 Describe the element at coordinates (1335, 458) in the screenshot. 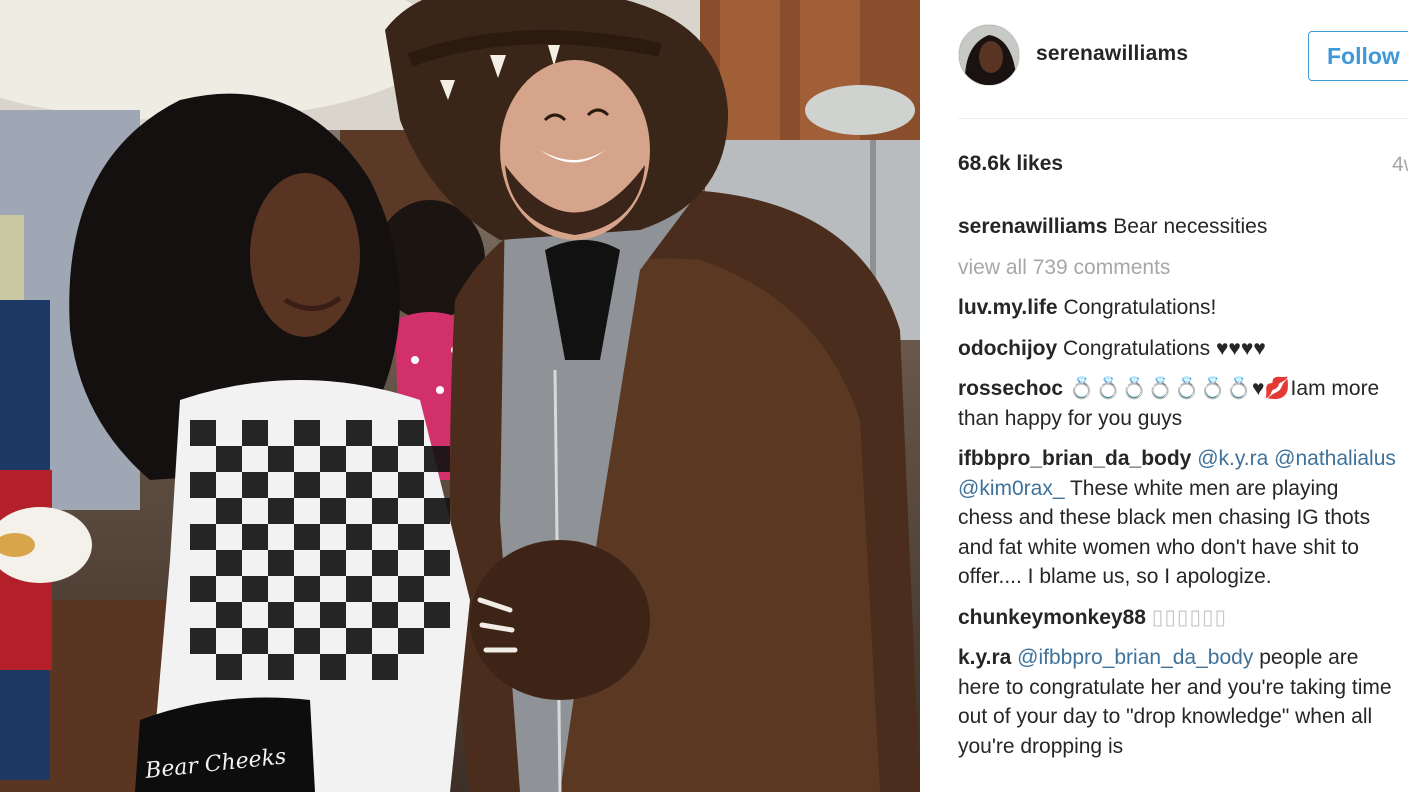

I see `comment-mention: @nathalialus` at that location.